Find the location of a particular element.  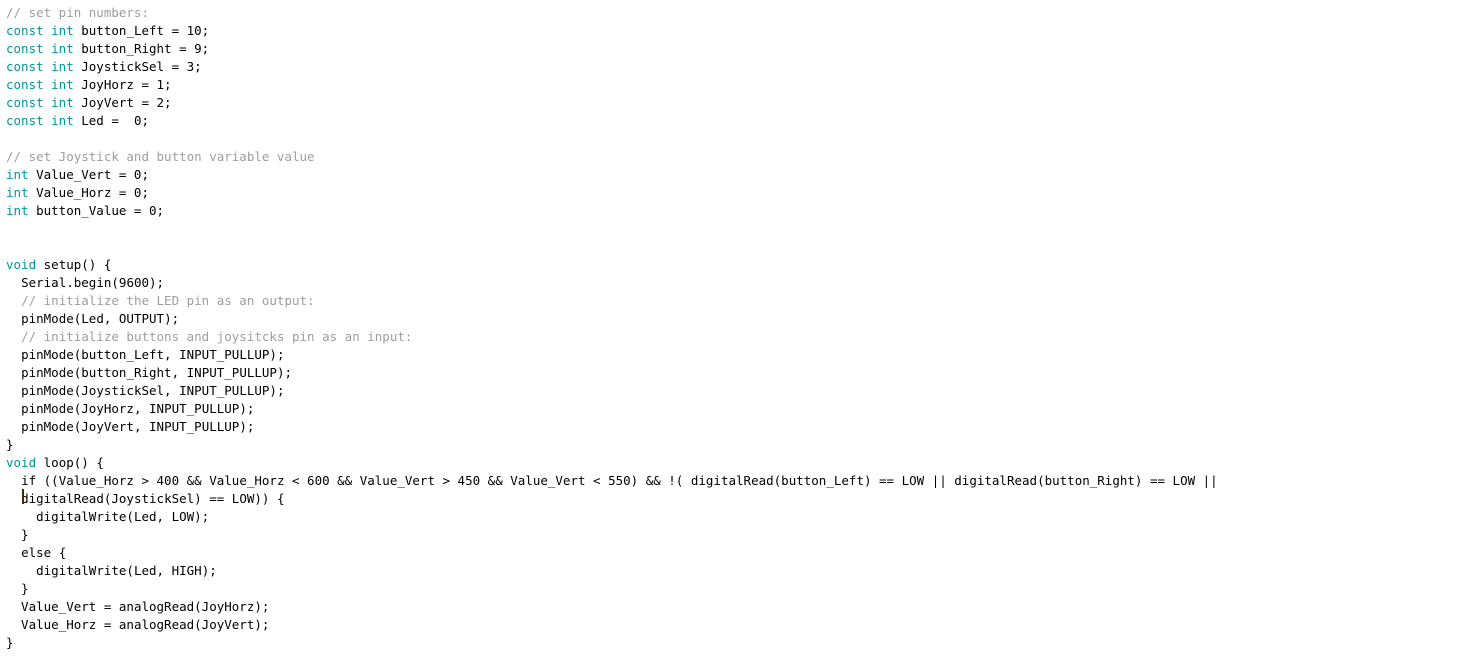

code-token-plain: Value_Vert = 0; is located at coordinates (88, 174).